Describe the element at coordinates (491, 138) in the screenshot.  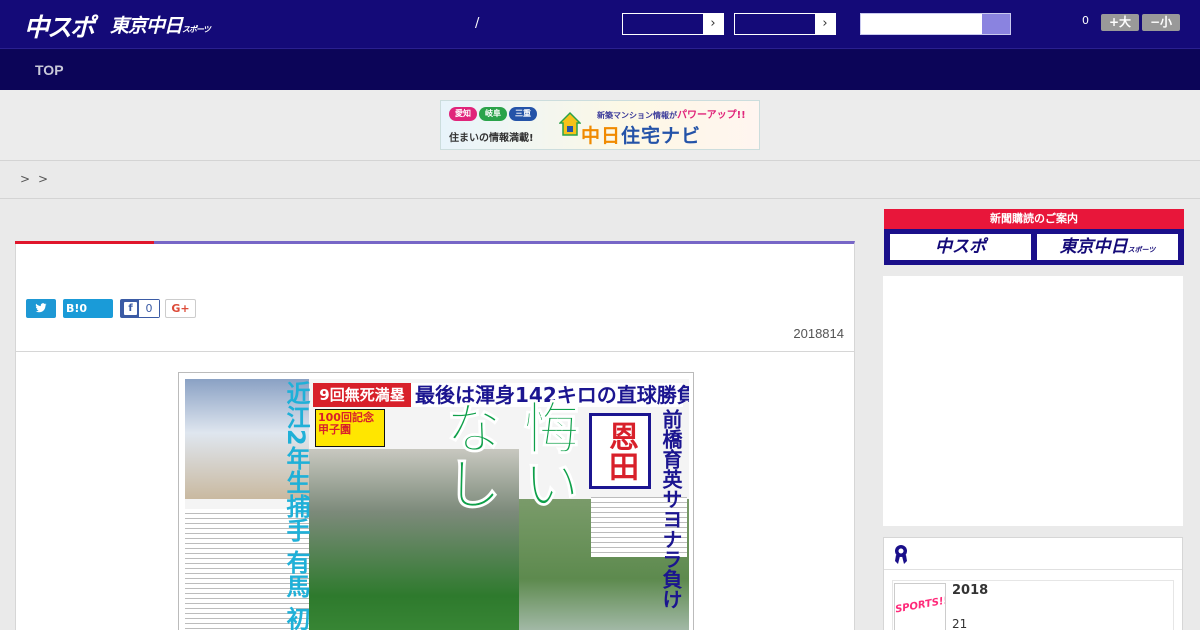
I see `banner-subtitle: 住まいの情報満載!` at that location.